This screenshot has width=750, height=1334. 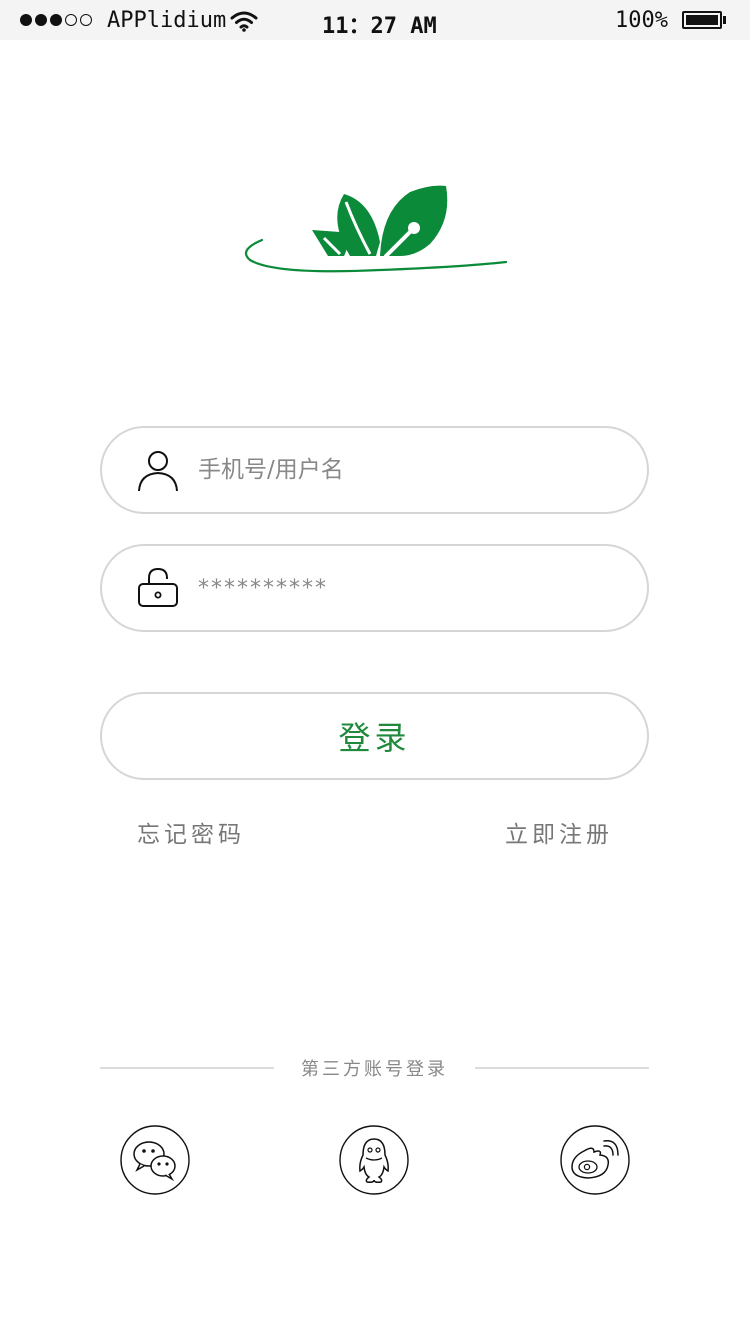 I want to click on battery-percentage: 100%, so click(x=641, y=20).